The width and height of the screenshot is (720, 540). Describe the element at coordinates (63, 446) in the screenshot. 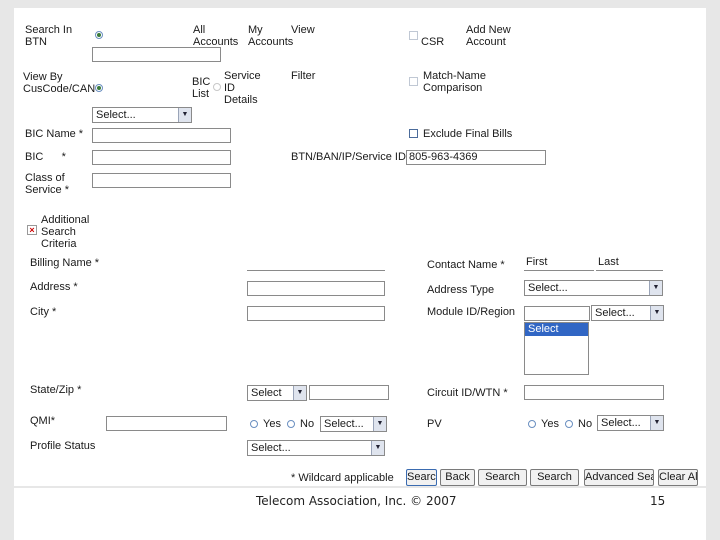

I see `profile-status-label: Profile Status` at that location.